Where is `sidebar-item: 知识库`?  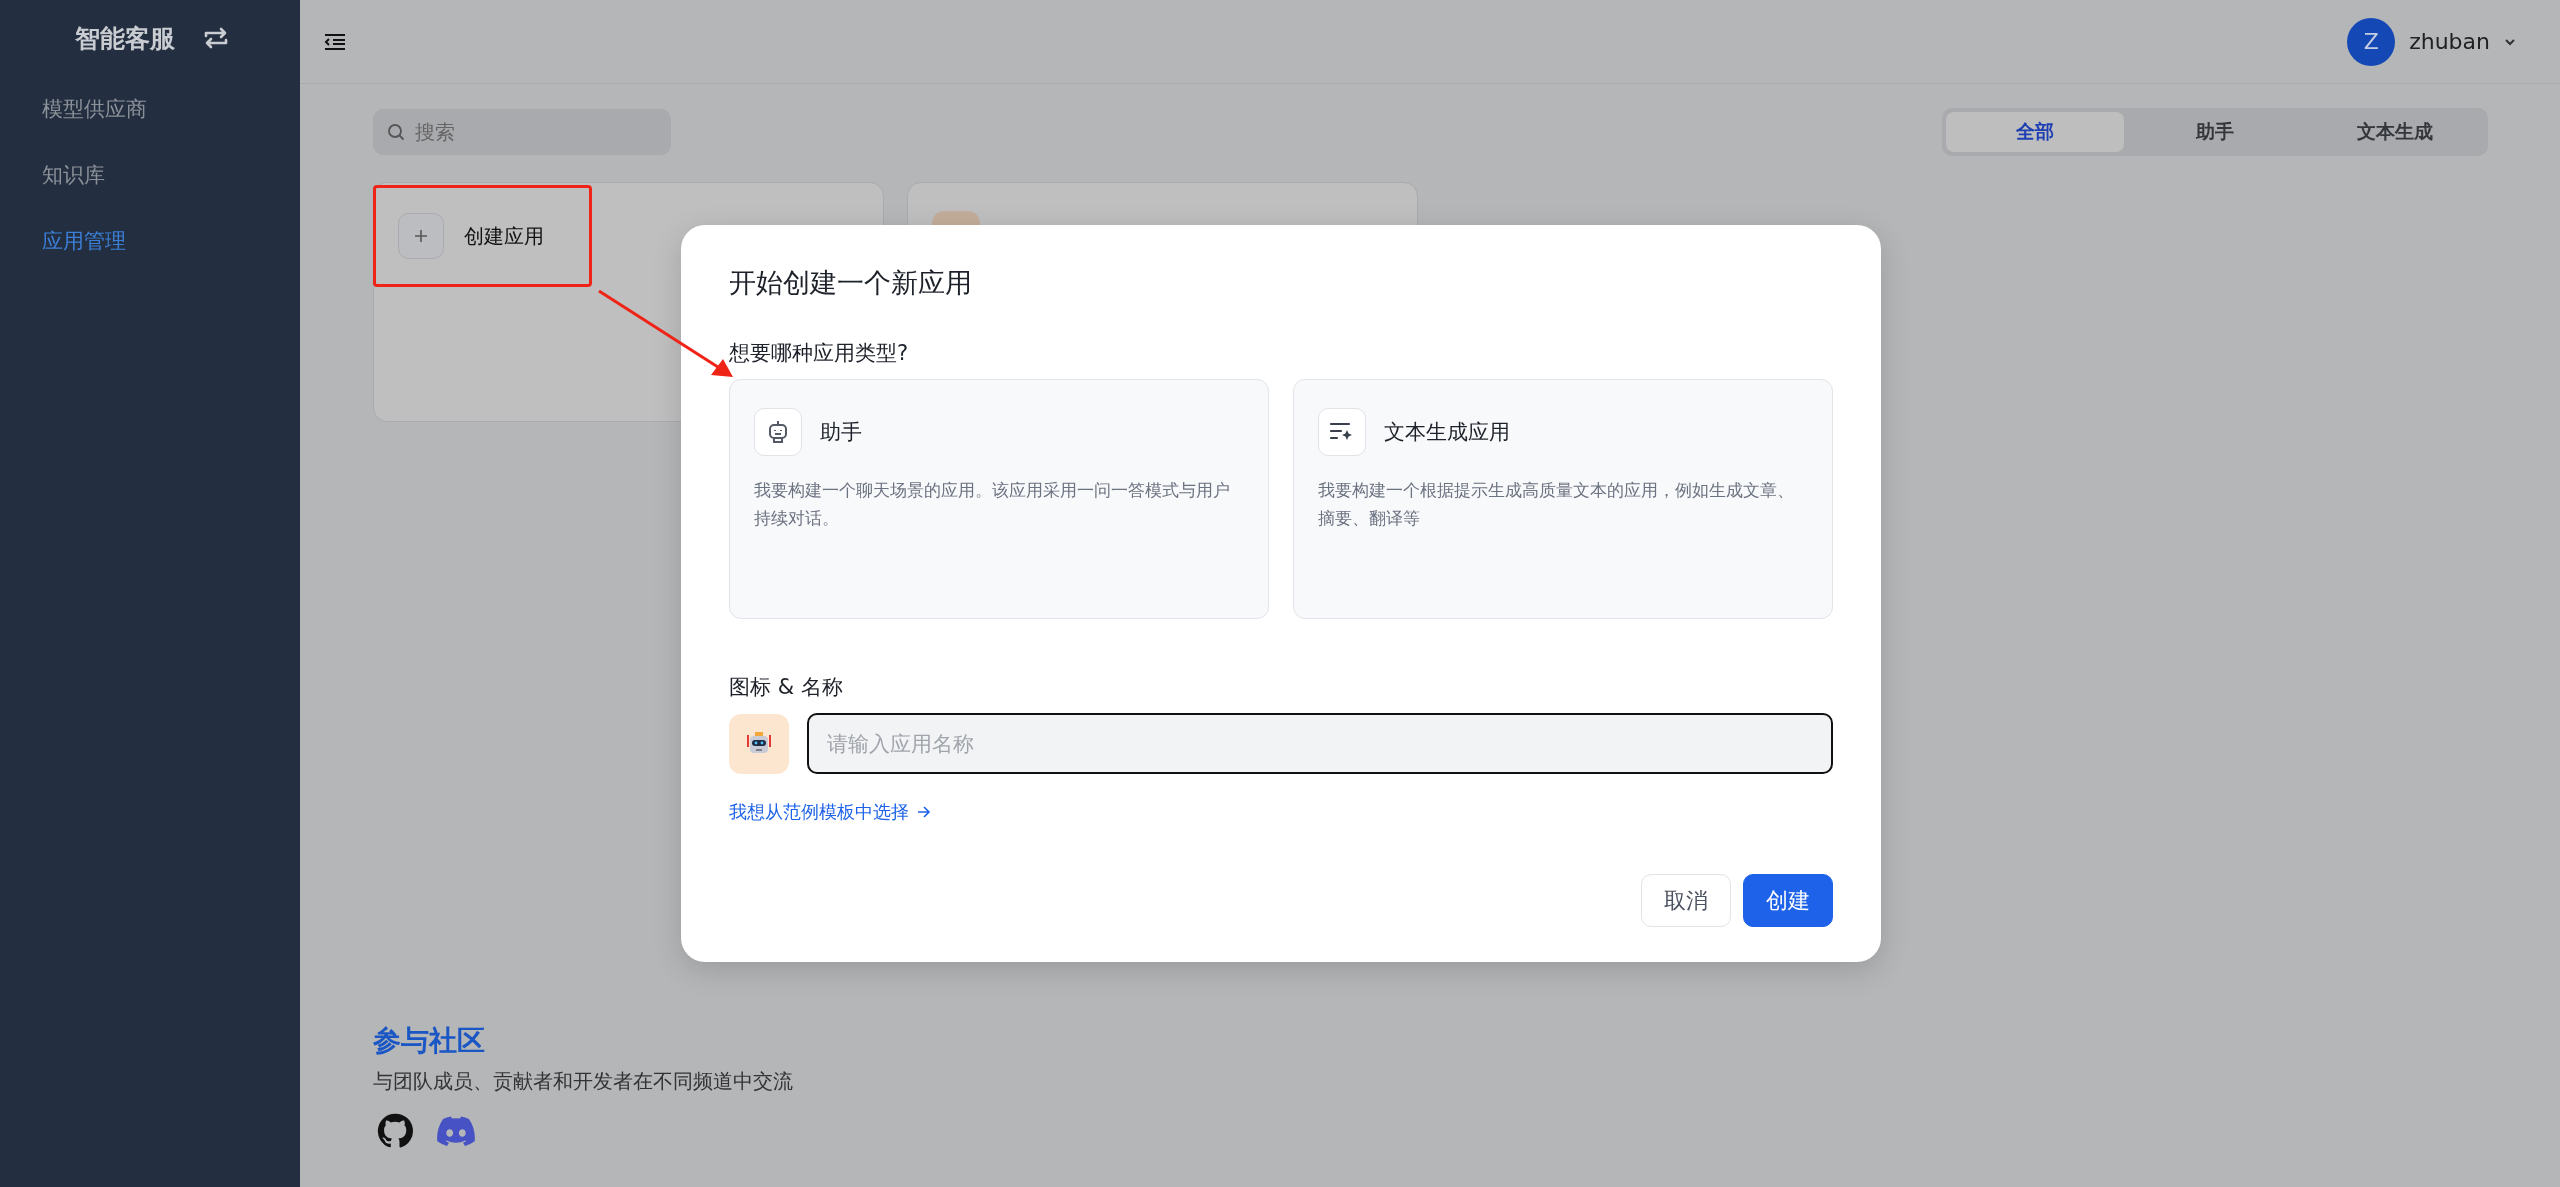 sidebar-item: 知识库 is located at coordinates (150, 175).